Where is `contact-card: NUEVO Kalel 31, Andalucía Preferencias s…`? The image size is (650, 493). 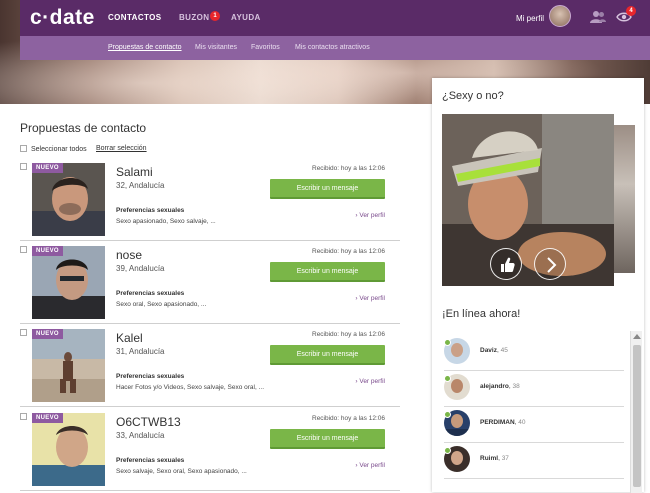
contact-card: NUEVO Kalel 31, Andalucía Preferencias s… is located at coordinates (210, 368).